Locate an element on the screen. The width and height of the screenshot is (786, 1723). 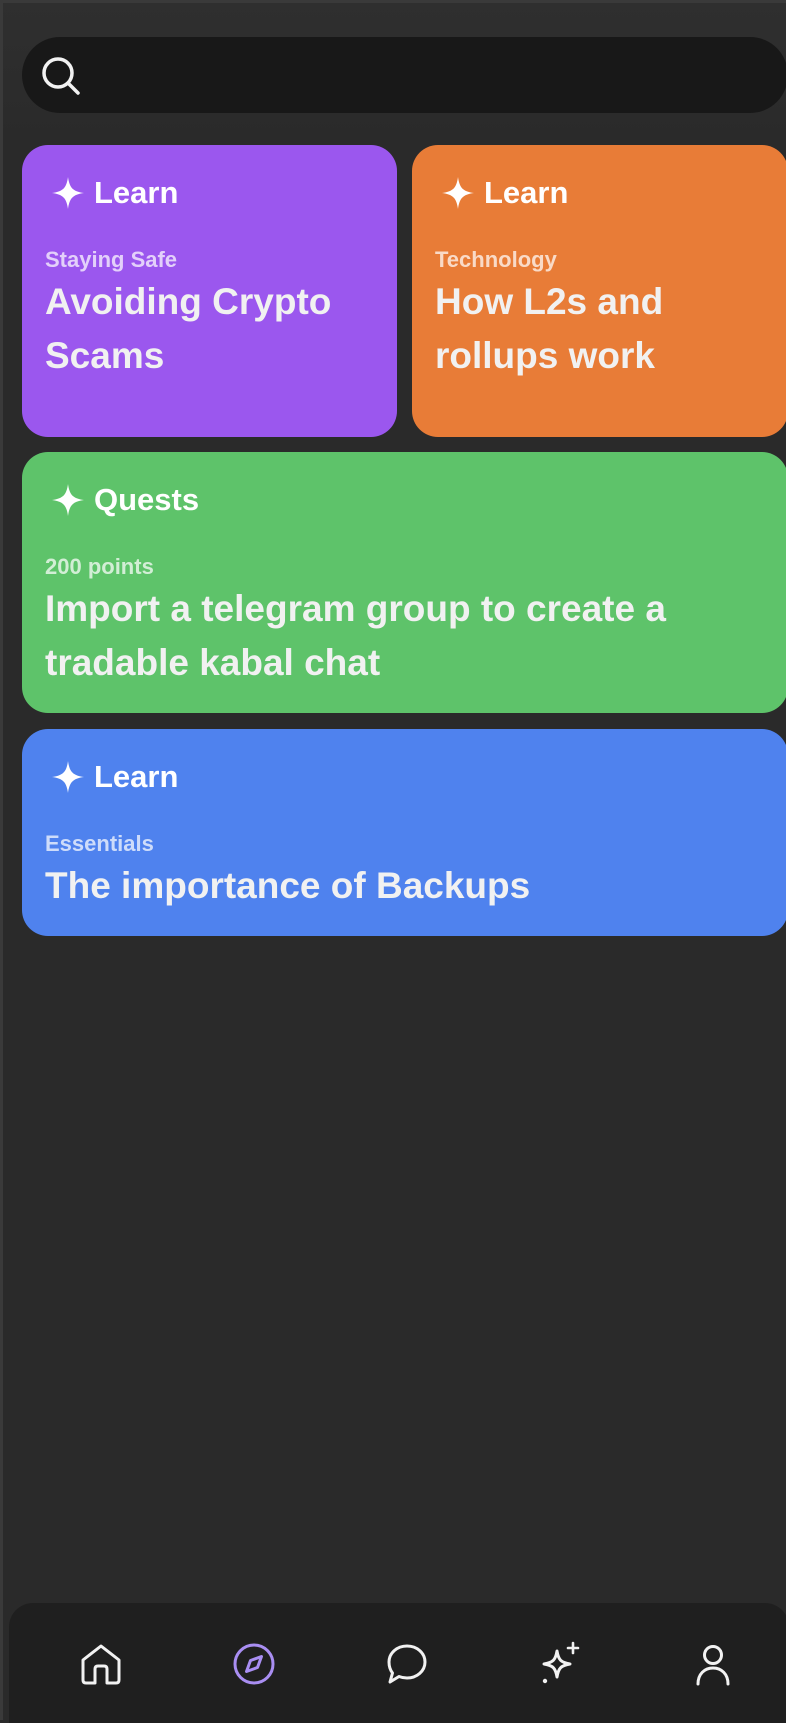
tab-explore is located at coordinates (254, 1664).